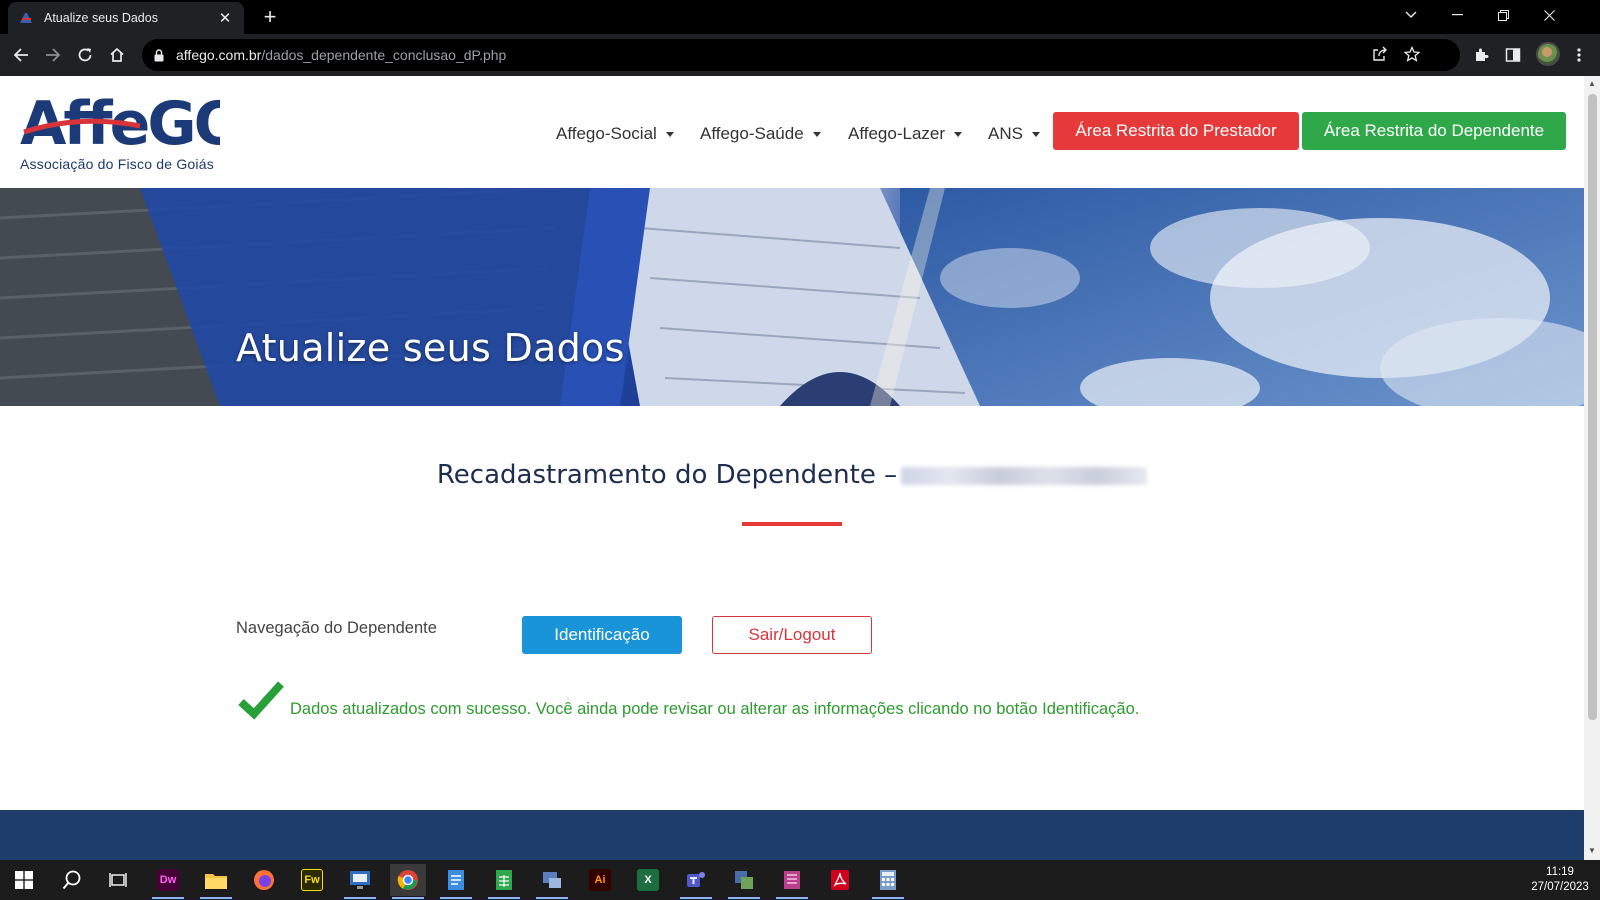 This screenshot has height=900, width=1600. Describe the element at coordinates (1434, 131) in the screenshot. I see `area-restrita-dependente-button: Área Restrita do Dependente` at that location.